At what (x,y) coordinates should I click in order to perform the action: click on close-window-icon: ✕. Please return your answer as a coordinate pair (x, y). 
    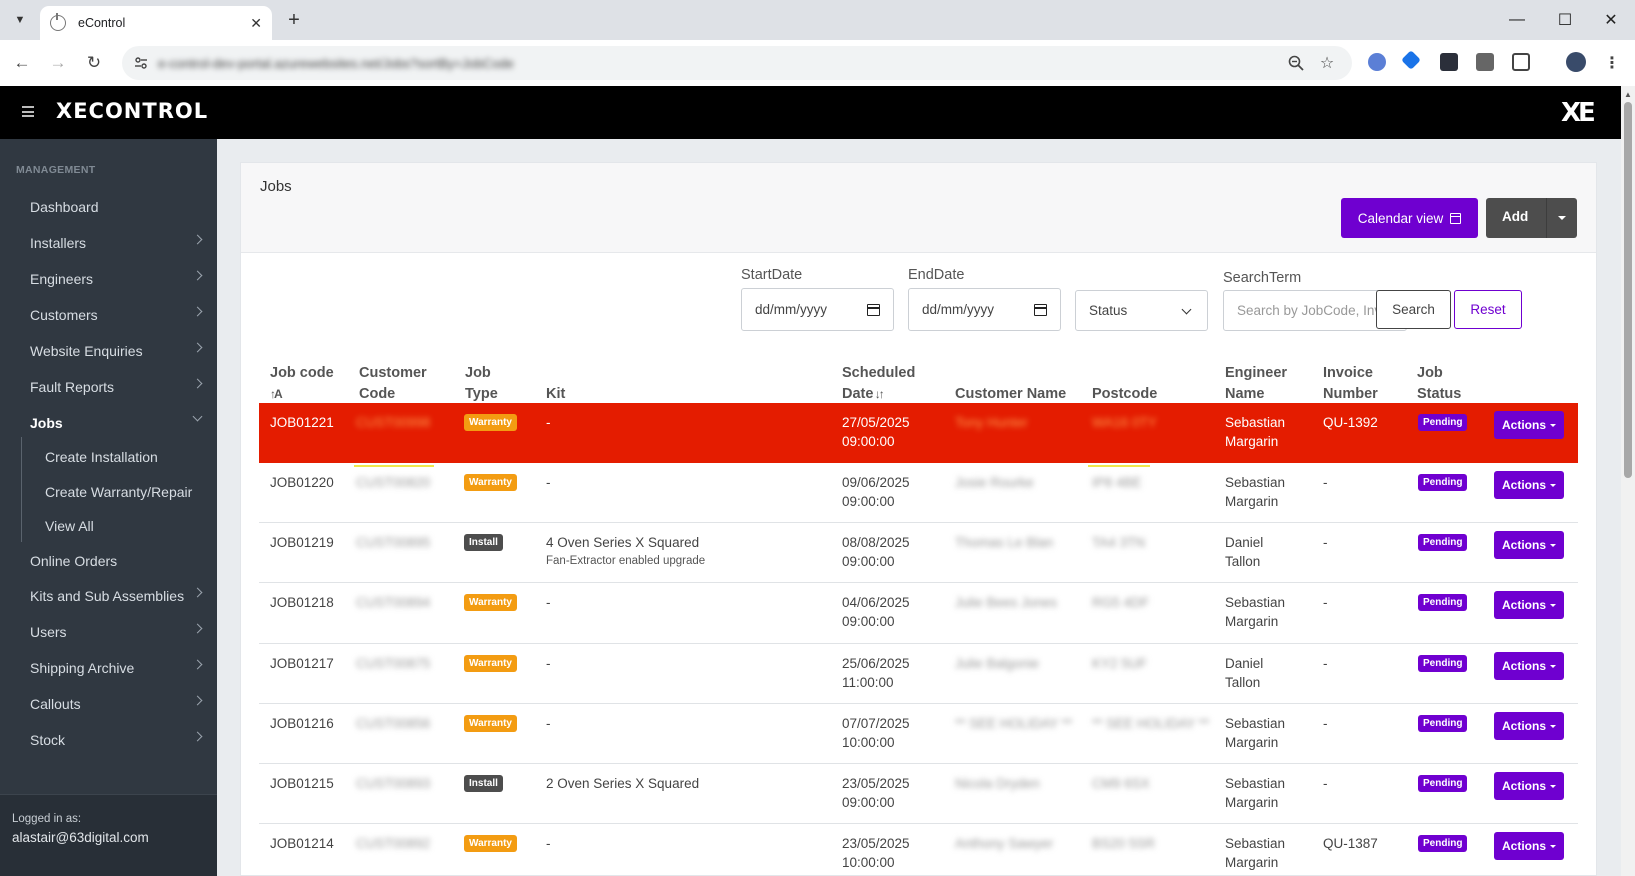
    Looking at the image, I should click on (1611, 20).